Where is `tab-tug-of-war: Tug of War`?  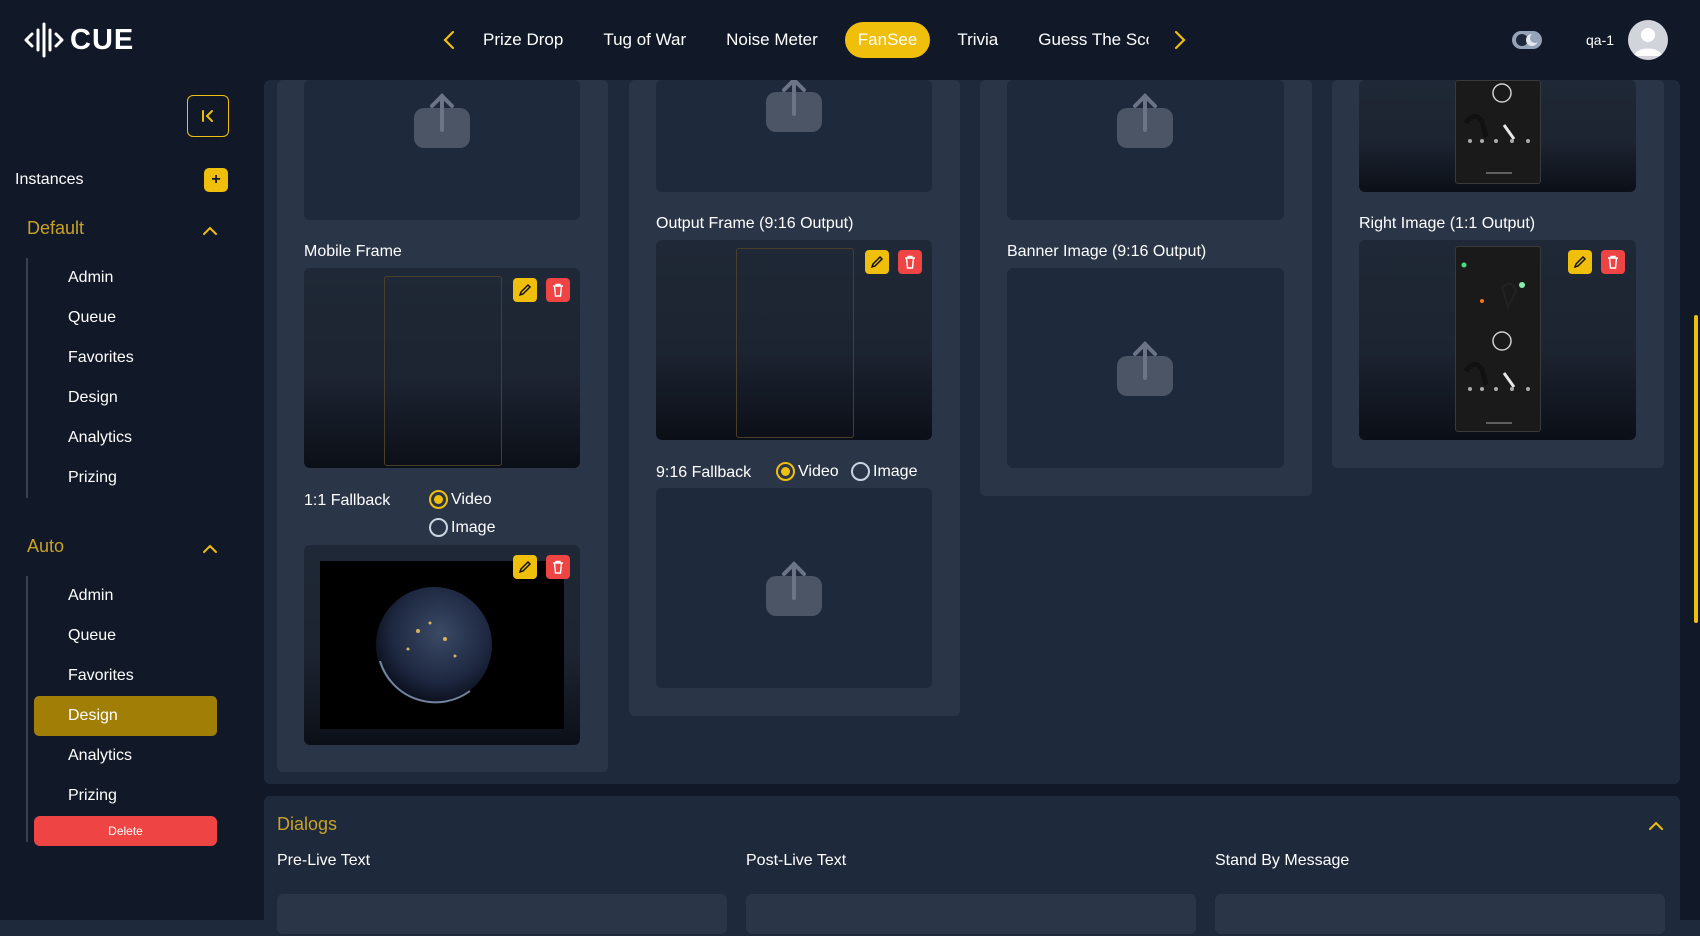 tab-tug-of-war: Tug of War is located at coordinates (644, 40).